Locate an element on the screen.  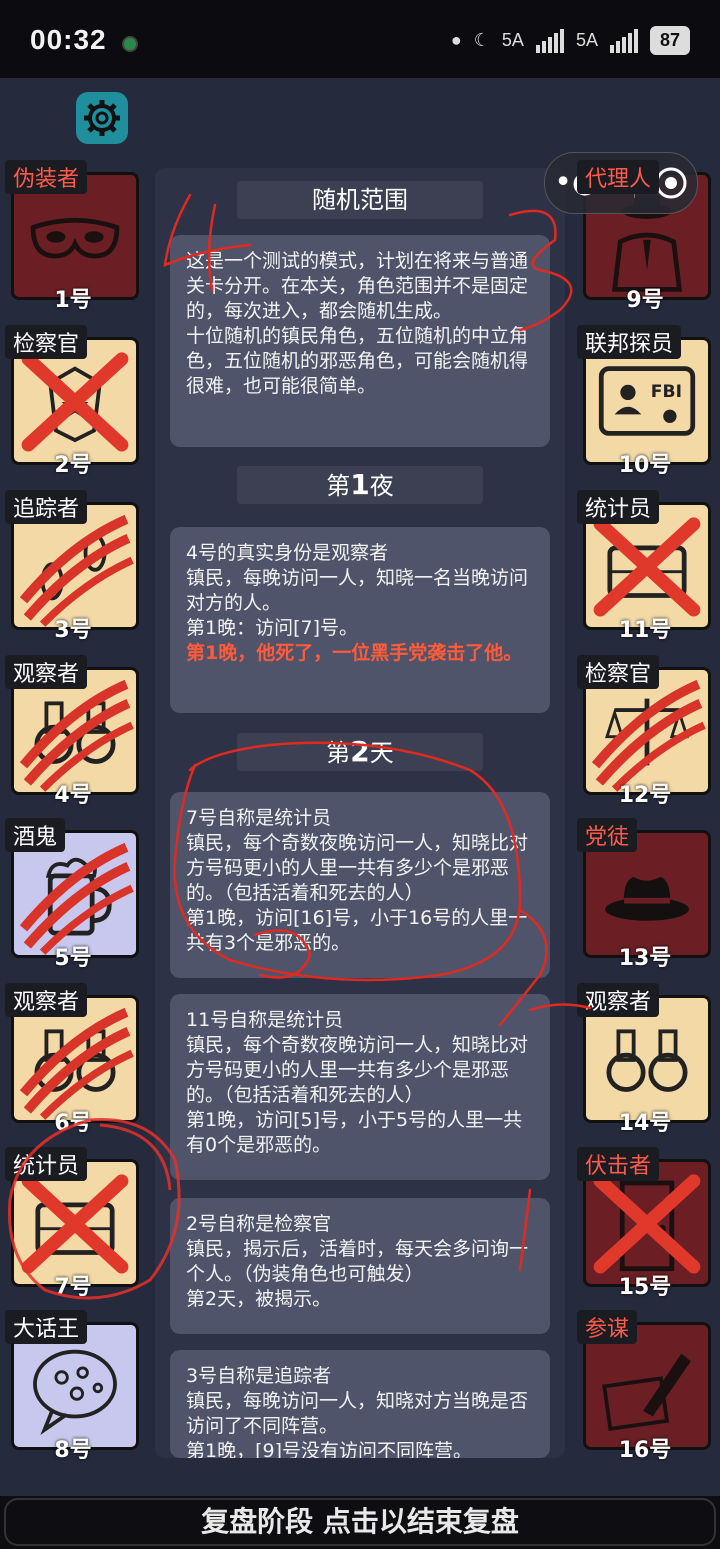
role-label: 伪装者 is located at coordinates (46, 177).